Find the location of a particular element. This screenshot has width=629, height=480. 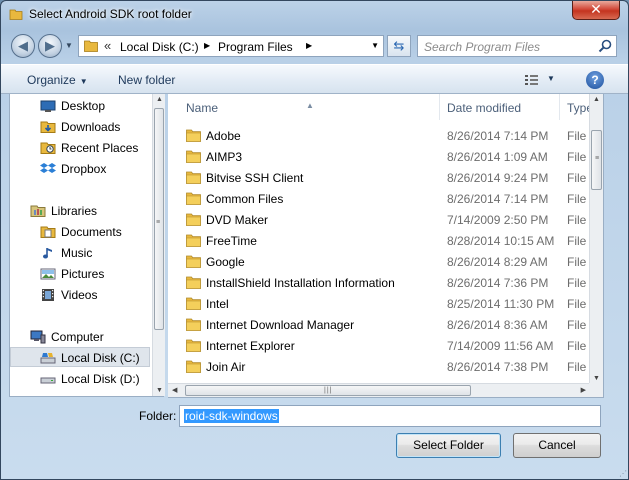

file-row: AIMP38/26/2014 1:09 AMFile fold is located at coordinates (385, 156).